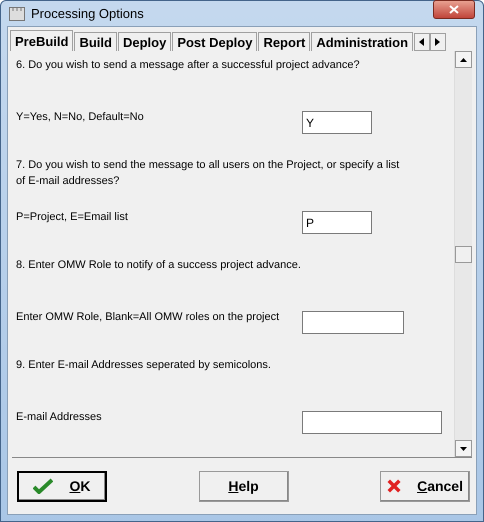 The width and height of the screenshot is (484, 522). I want to click on close-button, so click(454, 9).